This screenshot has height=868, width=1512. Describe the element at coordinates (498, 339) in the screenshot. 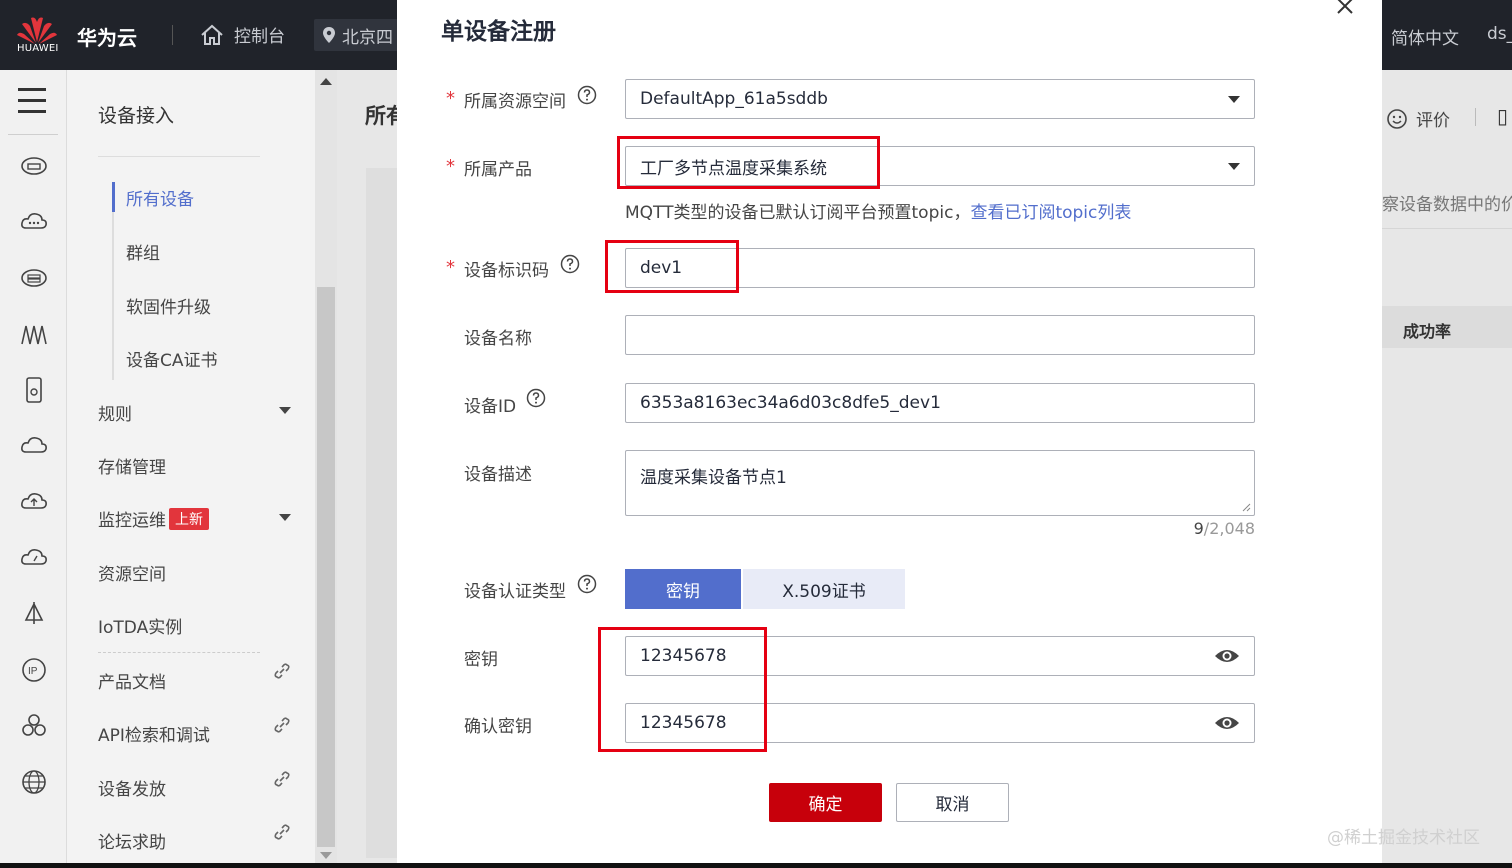

I see `device-name-label: 设备名称` at that location.